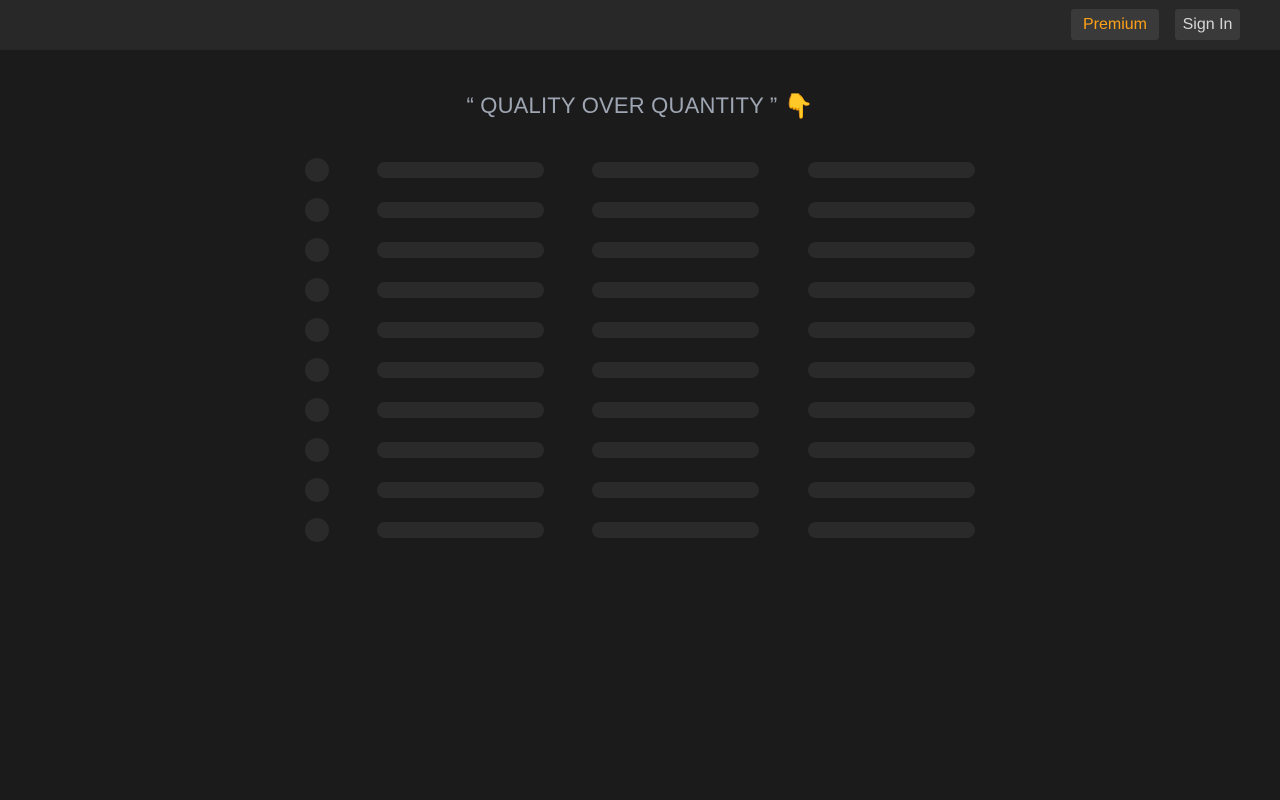 Image resolution: width=1280 pixels, height=800 pixels. Describe the element at coordinates (798, 106) in the screenshot. I see `pointing-down-icon: 👇` at that location.